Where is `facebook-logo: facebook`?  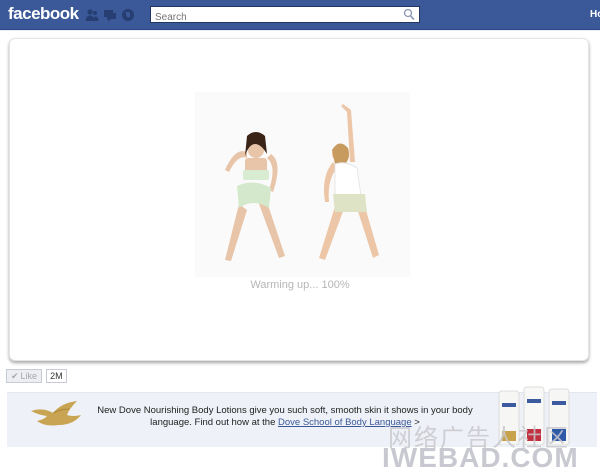
facebook-logo: facebook is located at coordinates (43, 14).